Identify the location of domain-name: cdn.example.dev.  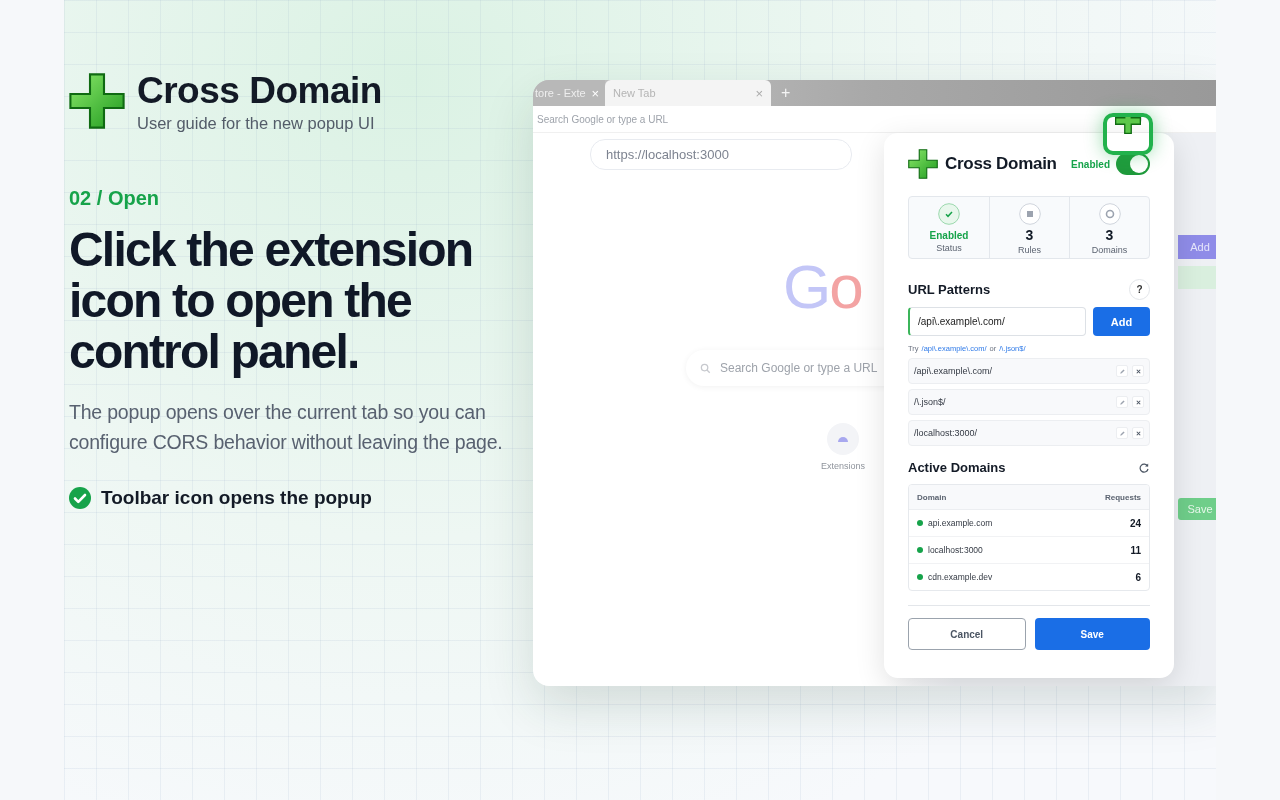
(961, 577).